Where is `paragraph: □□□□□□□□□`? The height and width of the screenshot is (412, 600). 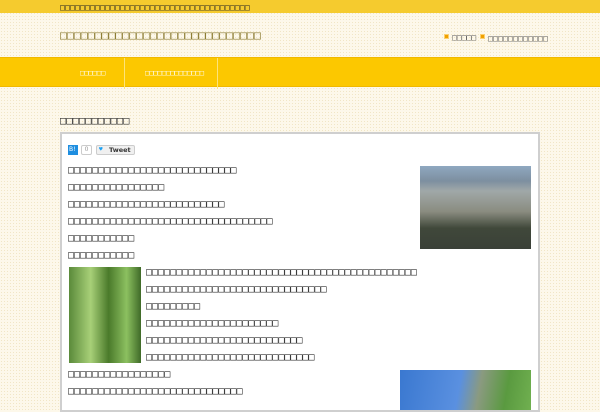 paragraph: □□□□□□□□□ is located at coordinates (173, 306).